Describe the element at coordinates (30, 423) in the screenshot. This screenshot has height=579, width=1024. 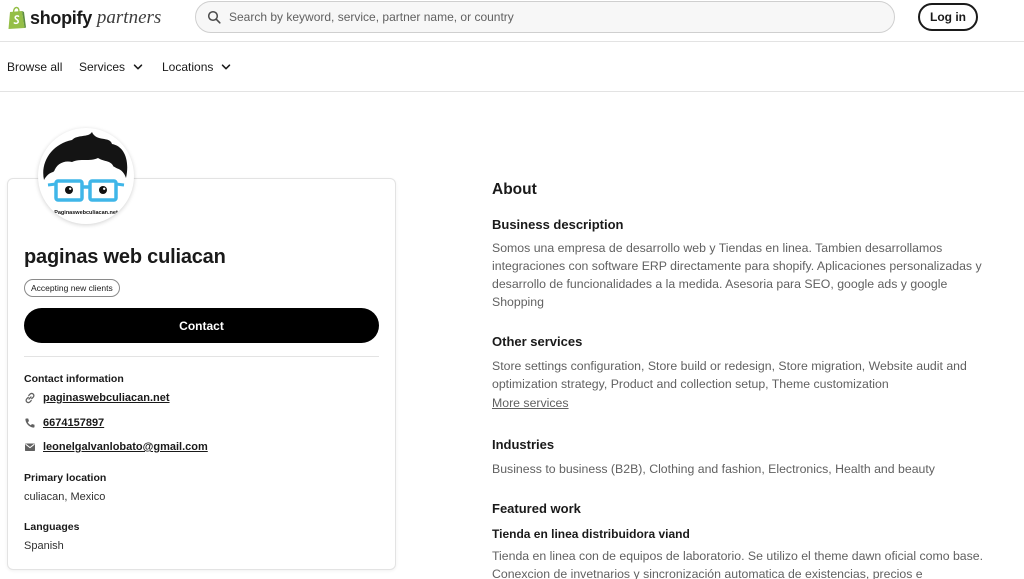
I see `phone-icon` at that location.